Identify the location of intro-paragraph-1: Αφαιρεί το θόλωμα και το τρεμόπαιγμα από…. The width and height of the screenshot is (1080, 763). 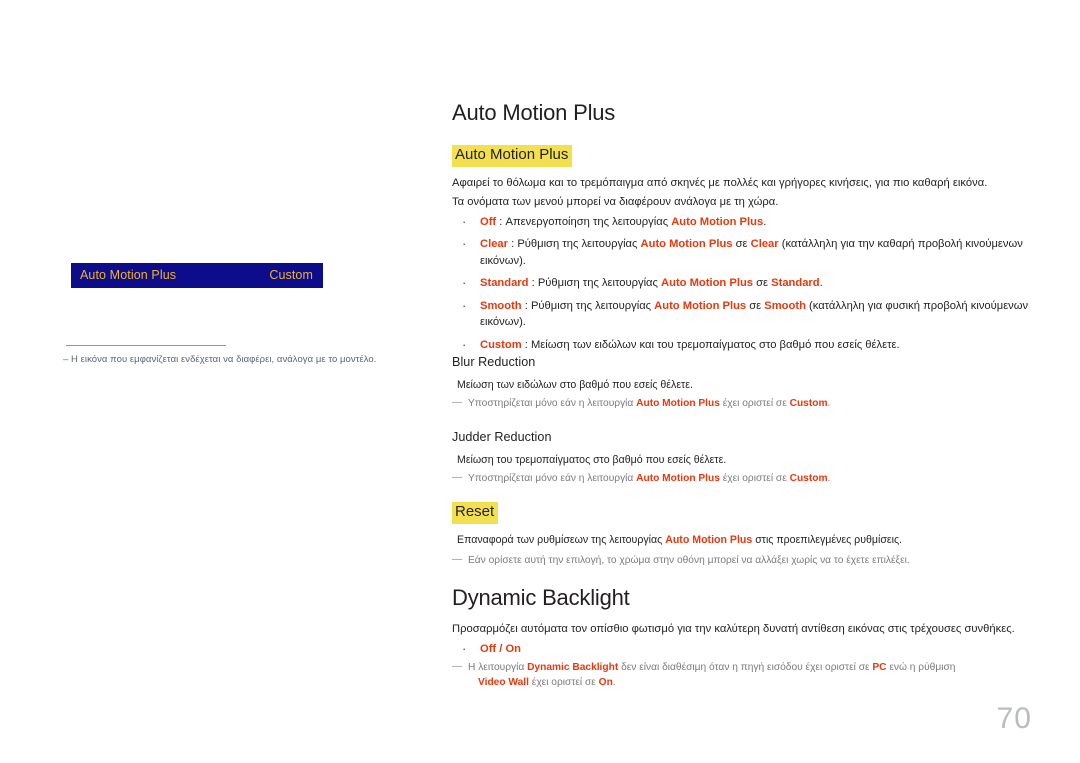
(720, 183).